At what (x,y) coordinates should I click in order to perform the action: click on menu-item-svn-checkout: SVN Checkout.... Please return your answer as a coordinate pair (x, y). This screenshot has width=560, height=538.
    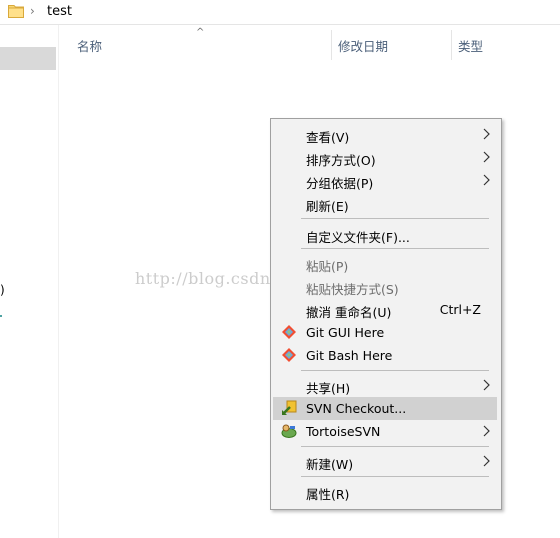
    Looking at the image, I should click on (385, 408).